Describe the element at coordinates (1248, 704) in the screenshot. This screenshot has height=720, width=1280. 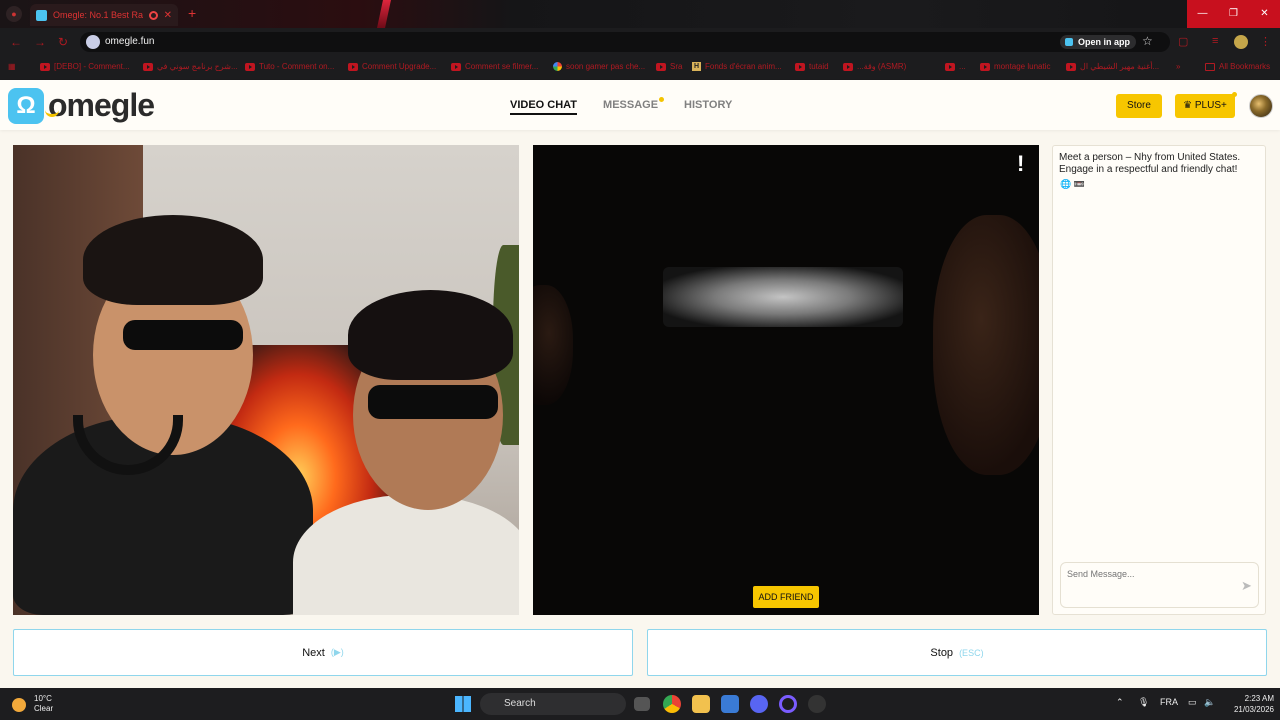
I see `clock: 2:23 AM 21/03/2026` at that location.